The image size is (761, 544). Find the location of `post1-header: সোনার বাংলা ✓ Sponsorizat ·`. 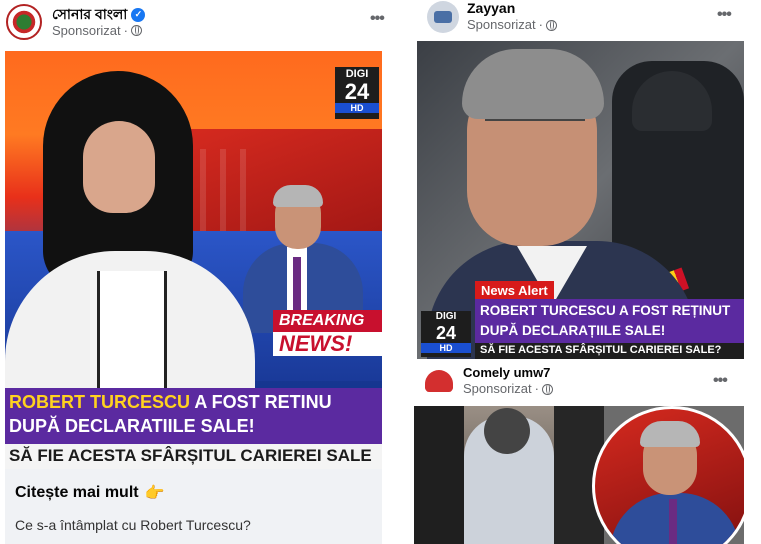

post1-header: সোনার বাংলা ✓ Sponsorizat · is located at coordinates (76, 22).